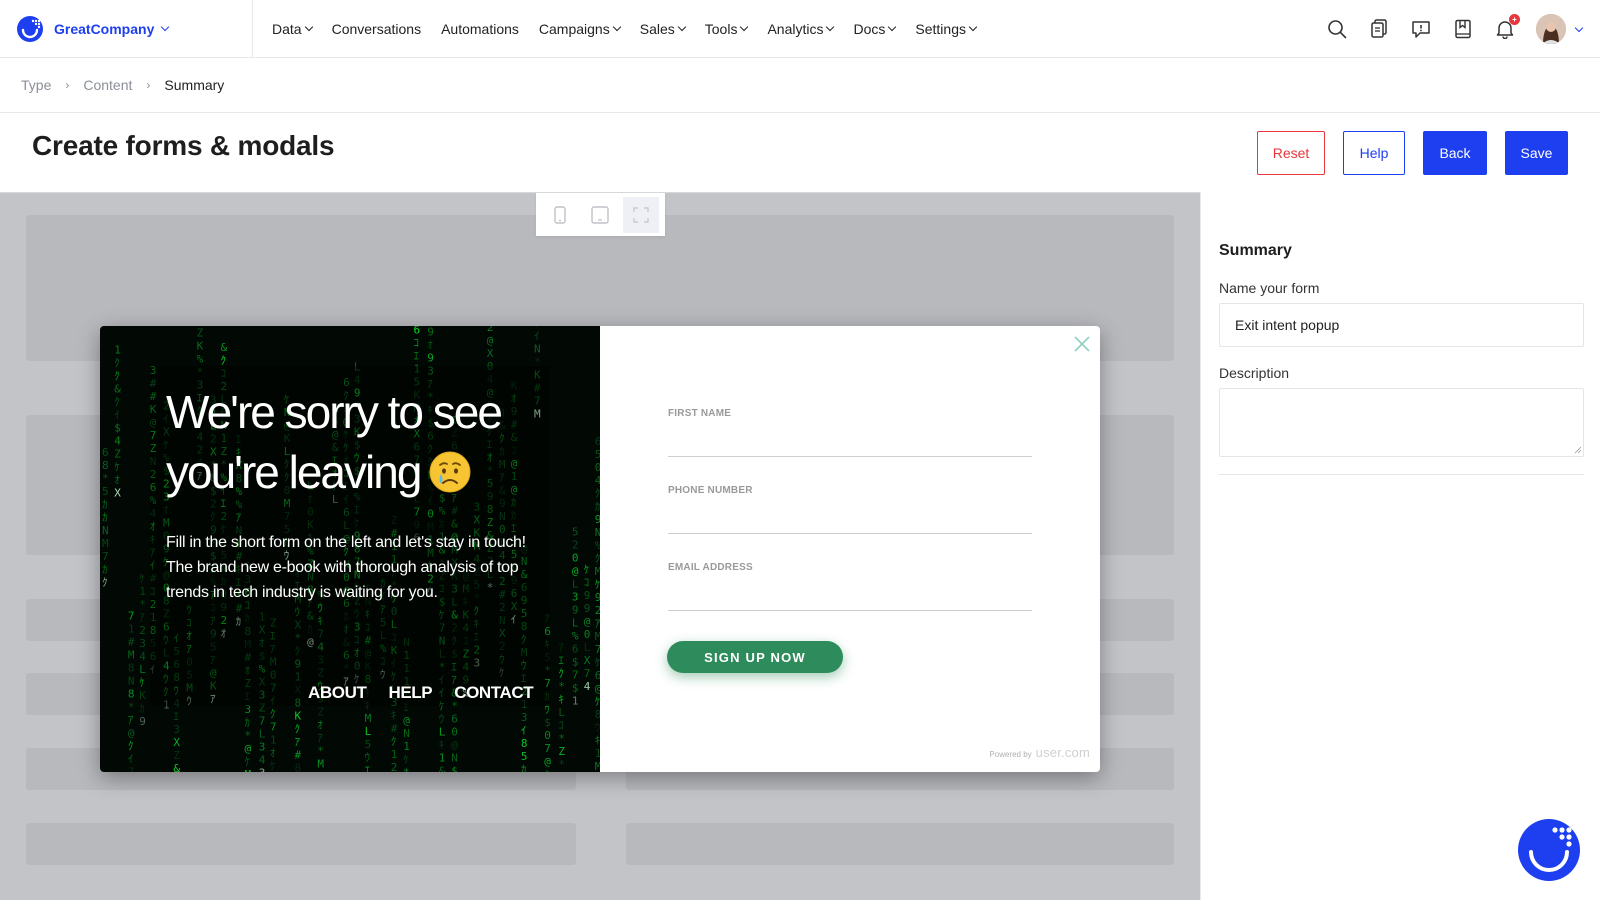  What do you see at coordinates (1455, 153) in the screenshot?
I see `back-button: Back` at bounding box center [1455, 153].